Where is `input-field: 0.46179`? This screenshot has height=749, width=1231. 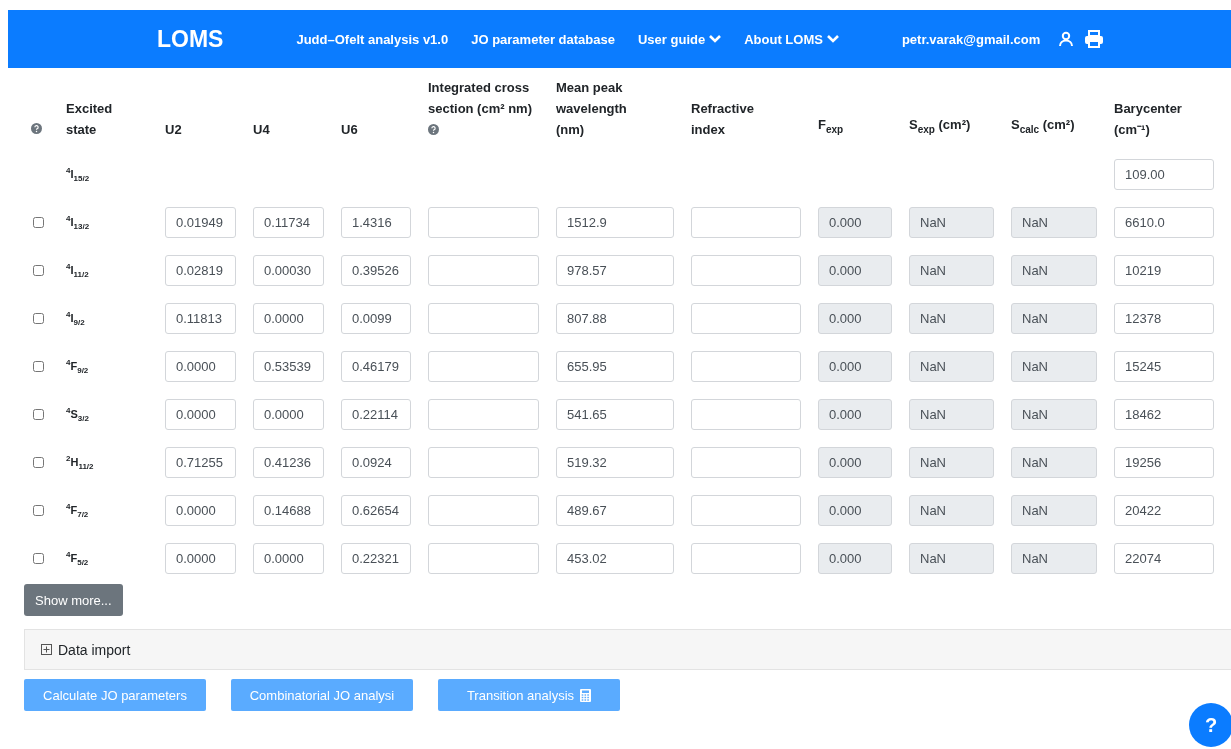
input-field: 0.46179 is located at coordinates (376, 366).